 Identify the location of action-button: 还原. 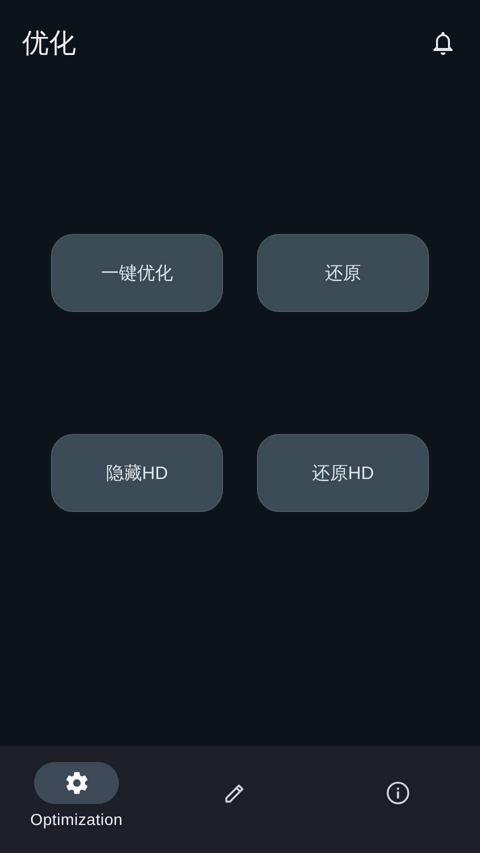
(343, 273).